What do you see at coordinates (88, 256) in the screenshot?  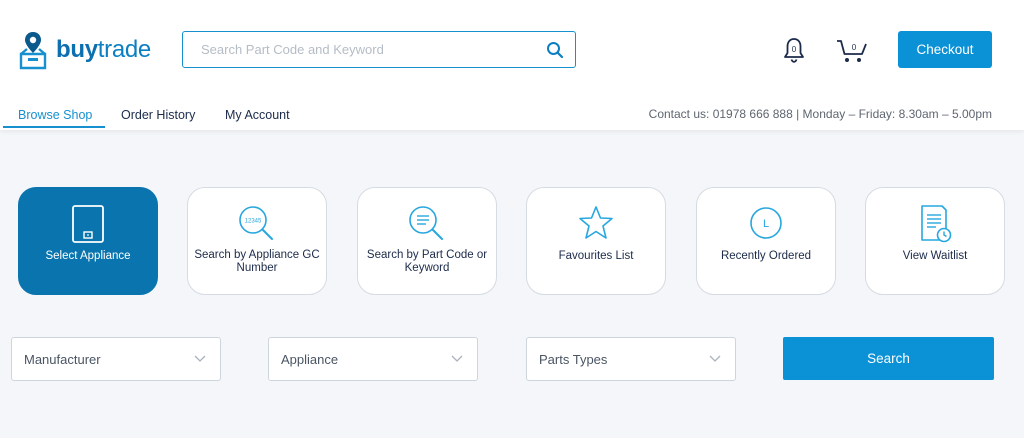 I see `tile-label: Select Appliance` at bounding box center [88, 256].